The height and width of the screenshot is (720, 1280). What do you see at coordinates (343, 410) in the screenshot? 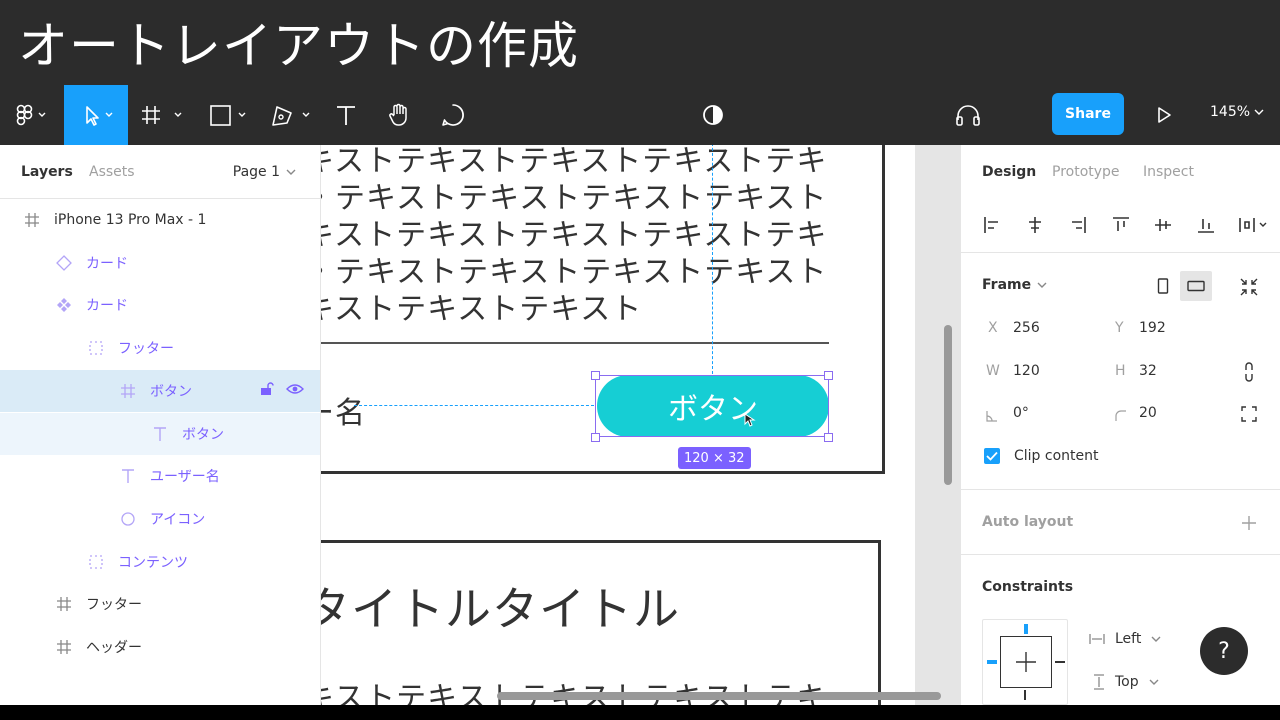
I see `user-name-text: ー名` at bounding box center [343, 410].